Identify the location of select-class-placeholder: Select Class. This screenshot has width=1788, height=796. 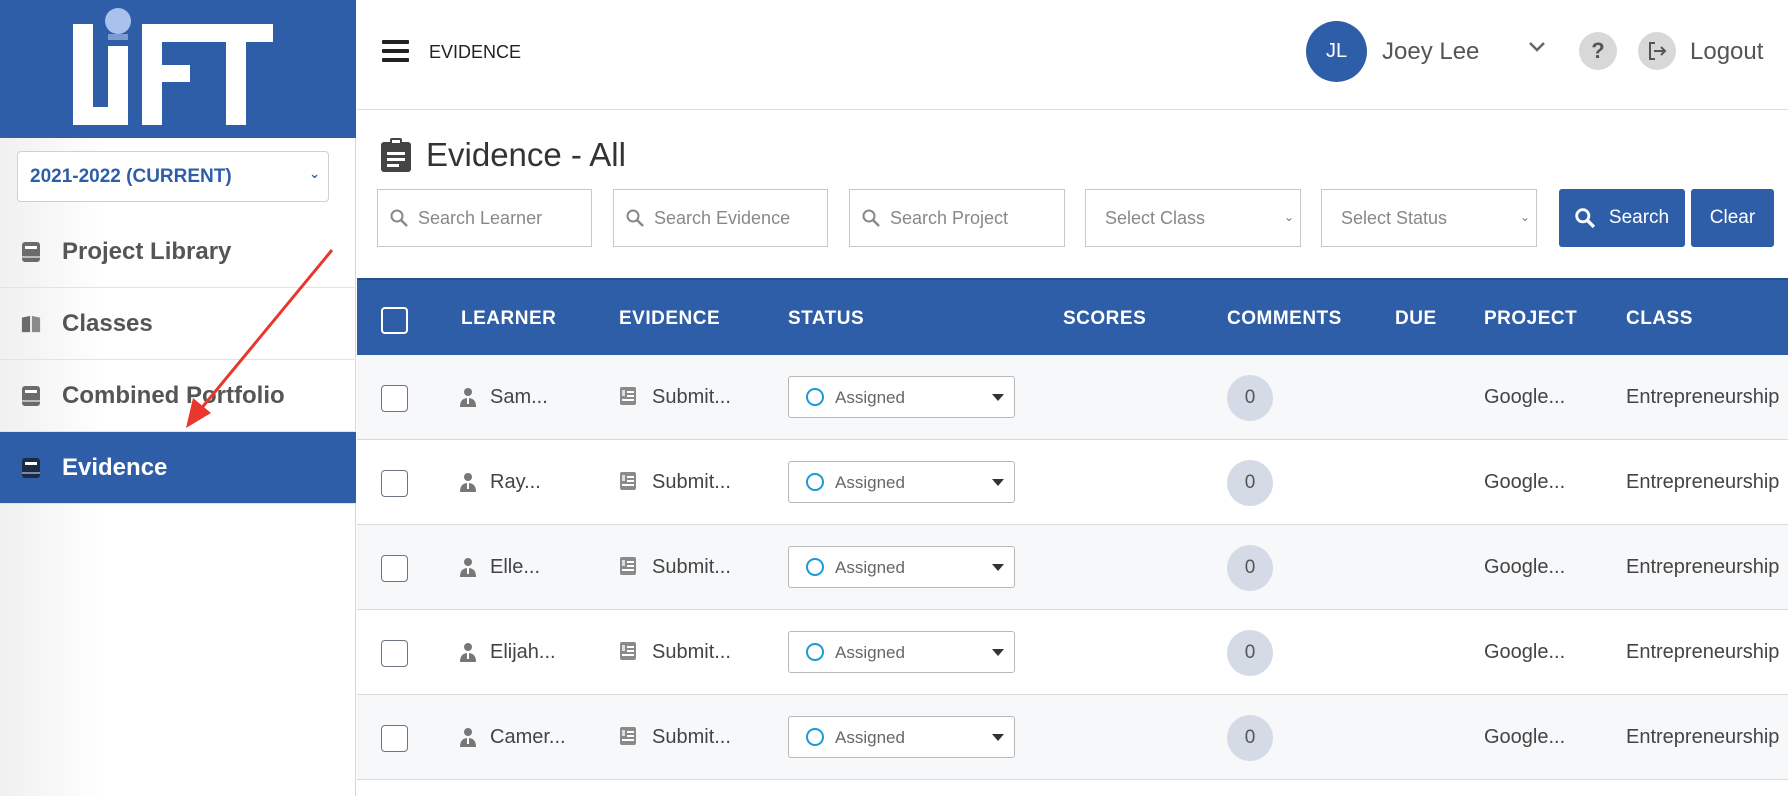
(1155, 217).